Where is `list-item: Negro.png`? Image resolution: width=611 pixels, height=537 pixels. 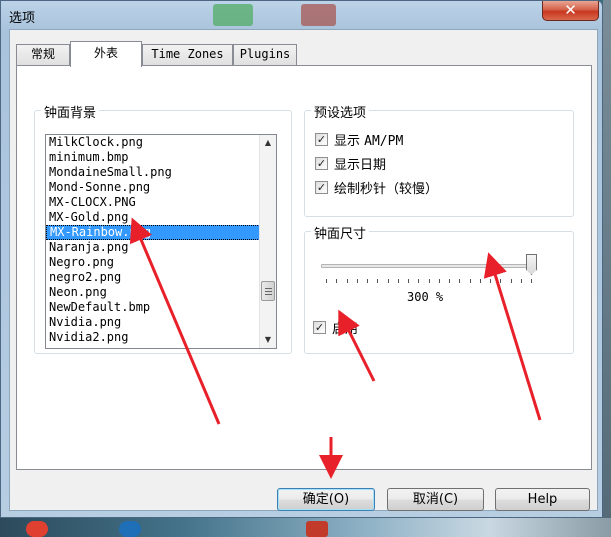 list-item: Negro.png is located at coordinates (161, 262).